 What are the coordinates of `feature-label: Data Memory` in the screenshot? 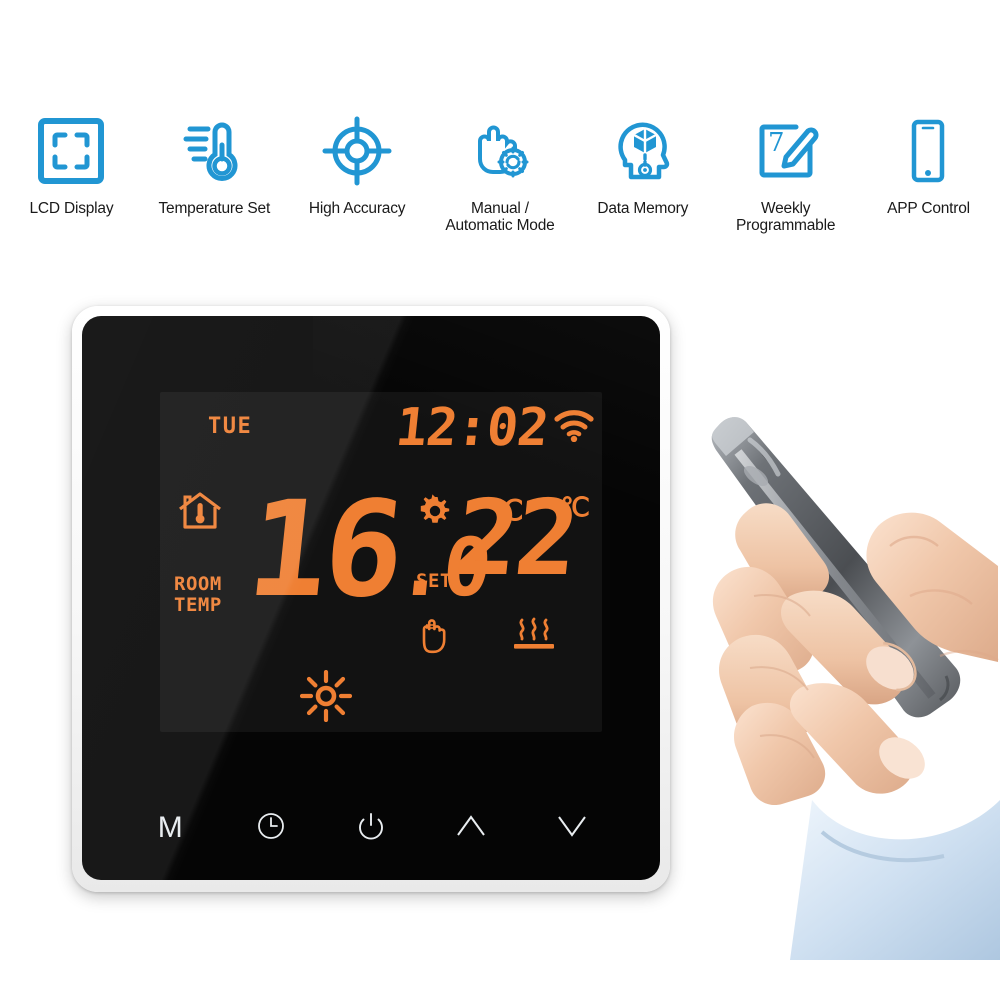 It's located at (643, 208).